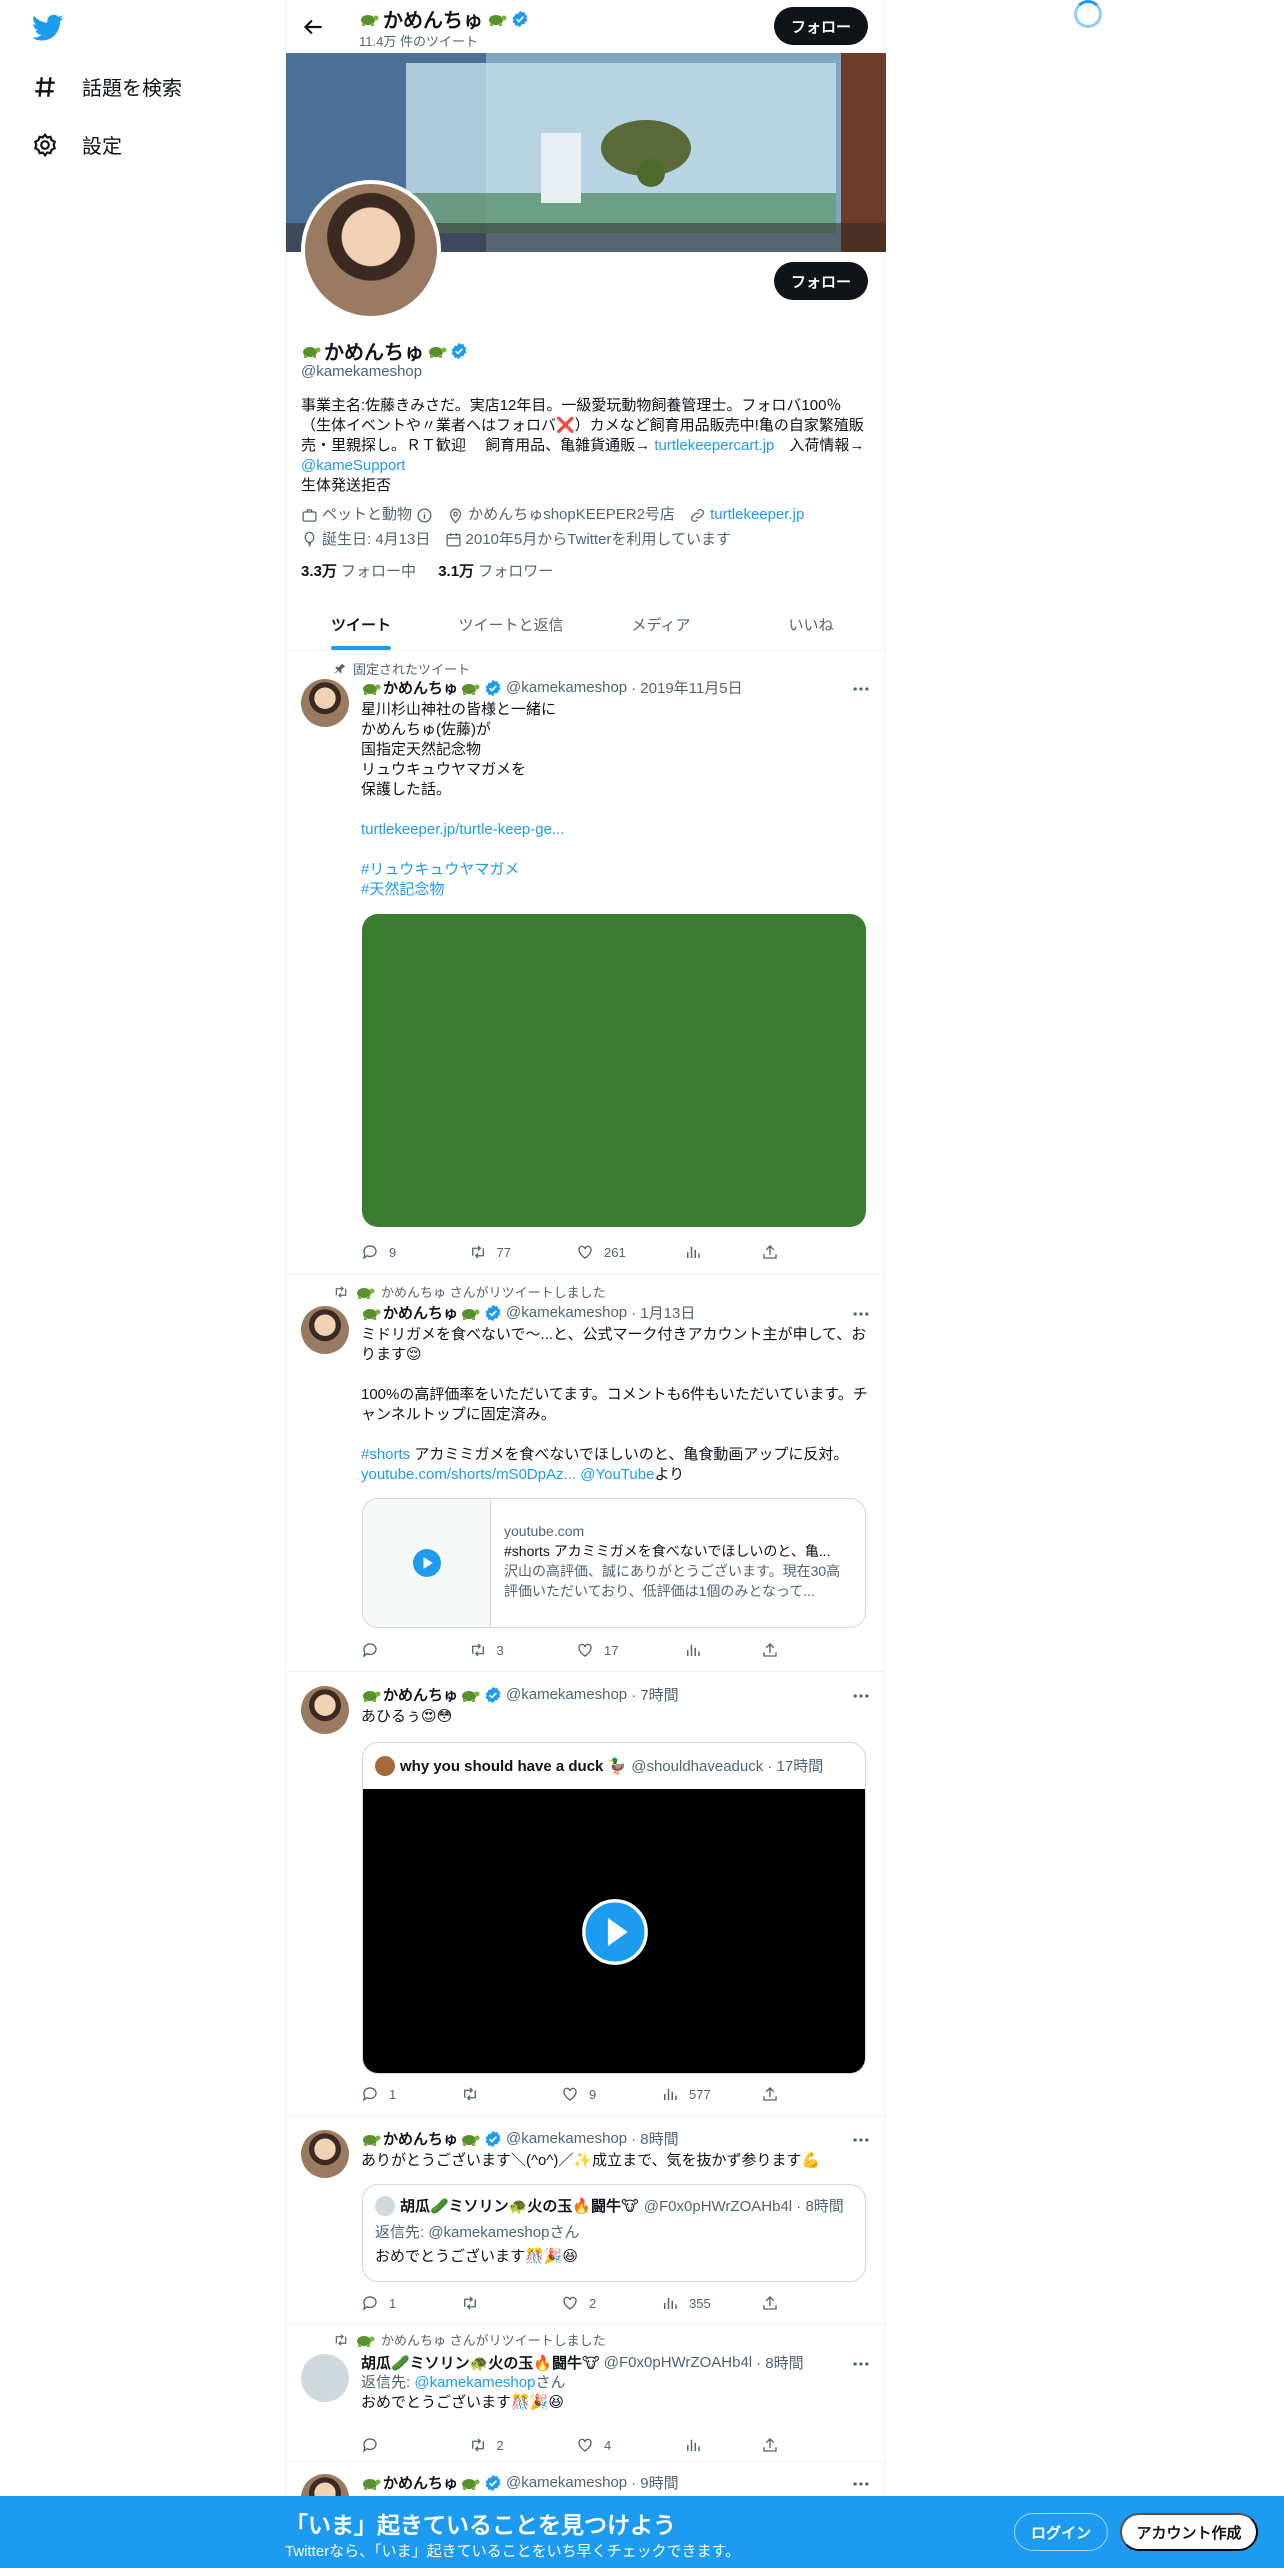 The width and height of the screenshot is (1284, 2568). Describe the element at coordinates (313, 27) in the screenshot. I see `back-arrow-icon` at that location.